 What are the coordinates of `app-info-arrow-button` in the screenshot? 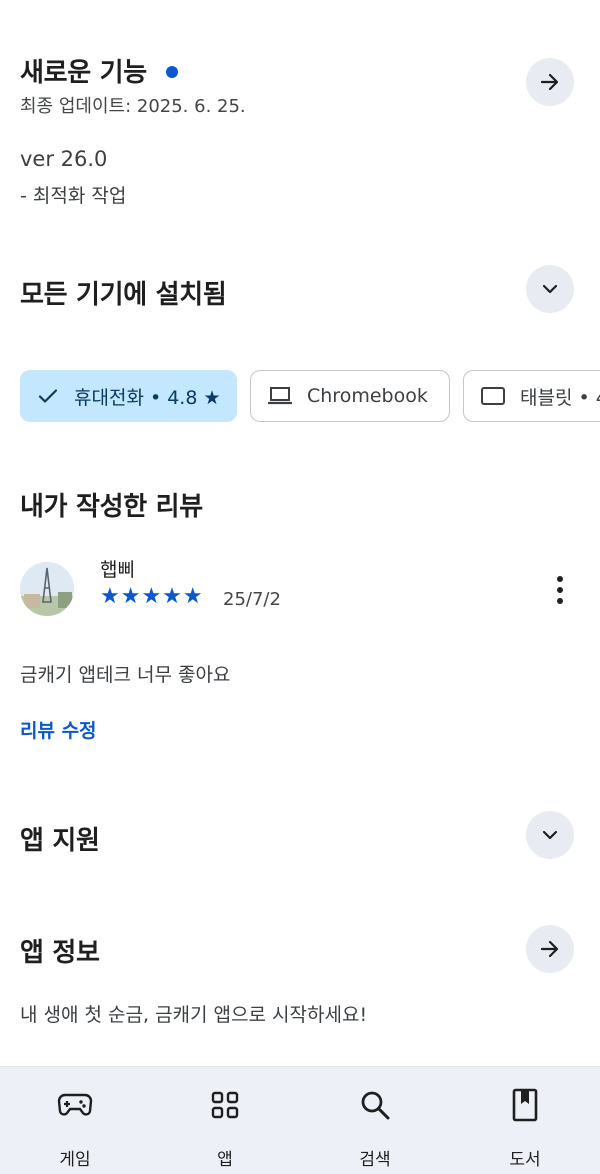 It's located at (550, 949).